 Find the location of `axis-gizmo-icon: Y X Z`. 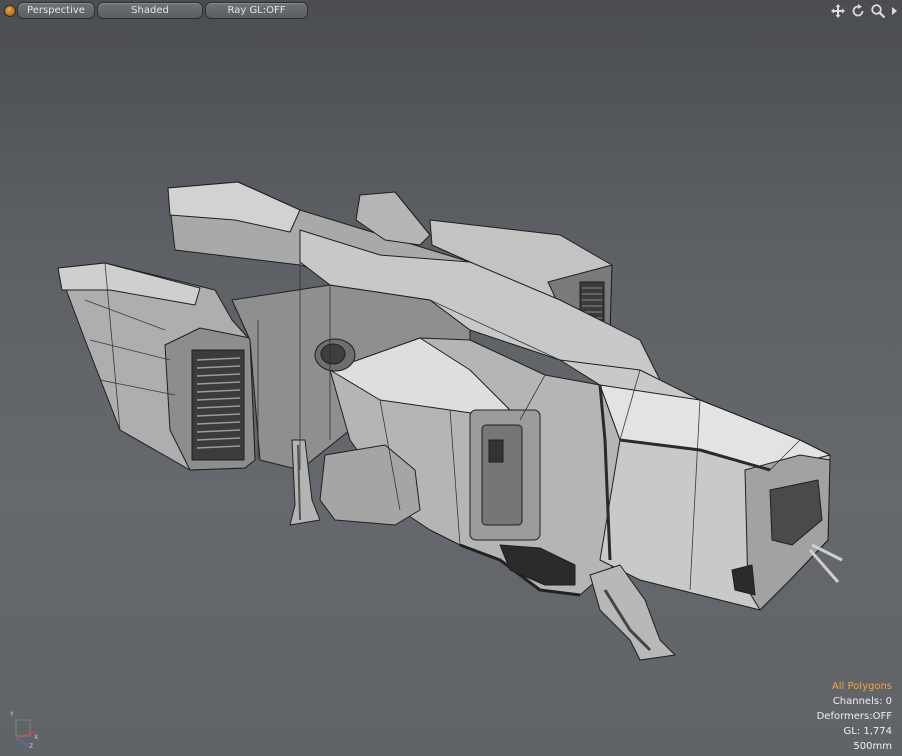

axis-gizmo-icon: Y X Z is located at coordinates (23, 729).